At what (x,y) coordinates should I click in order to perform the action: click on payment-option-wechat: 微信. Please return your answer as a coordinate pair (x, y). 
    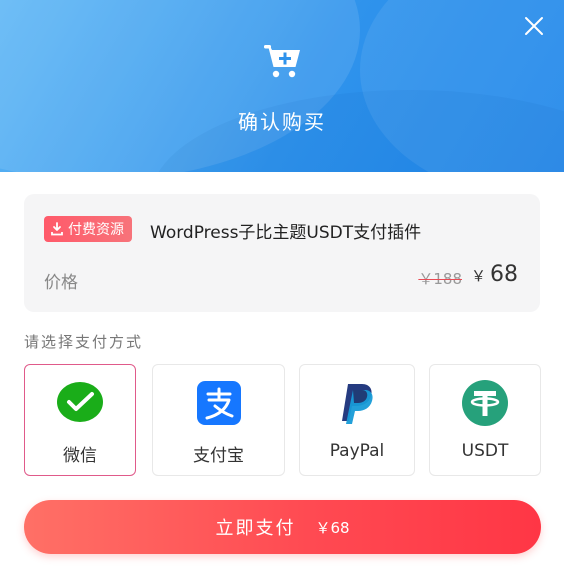
    Looking at the image, I should click on (80, 420).